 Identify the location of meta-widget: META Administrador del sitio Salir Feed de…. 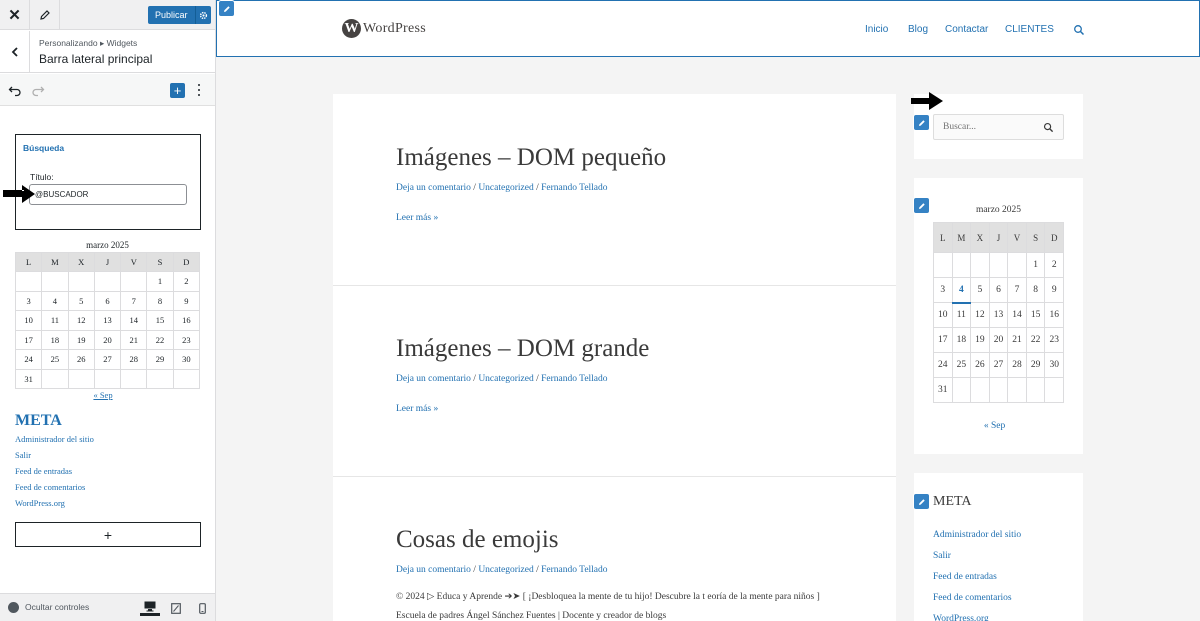
(998, 547).